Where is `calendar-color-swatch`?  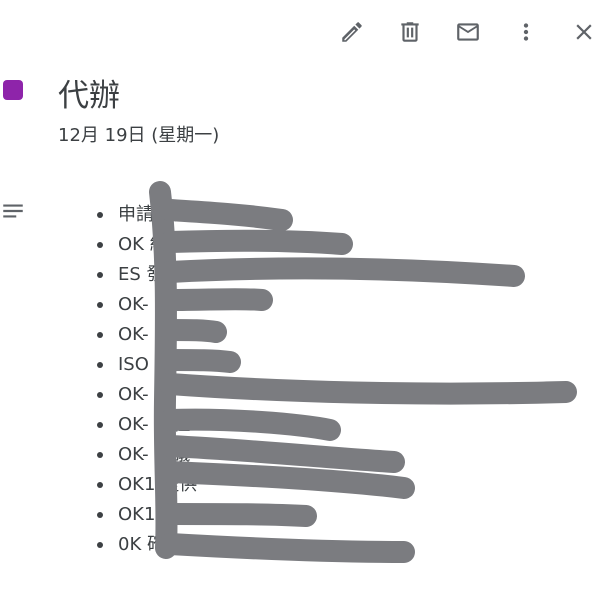
calendar-color-swatch is located at coordinates (13, 90).